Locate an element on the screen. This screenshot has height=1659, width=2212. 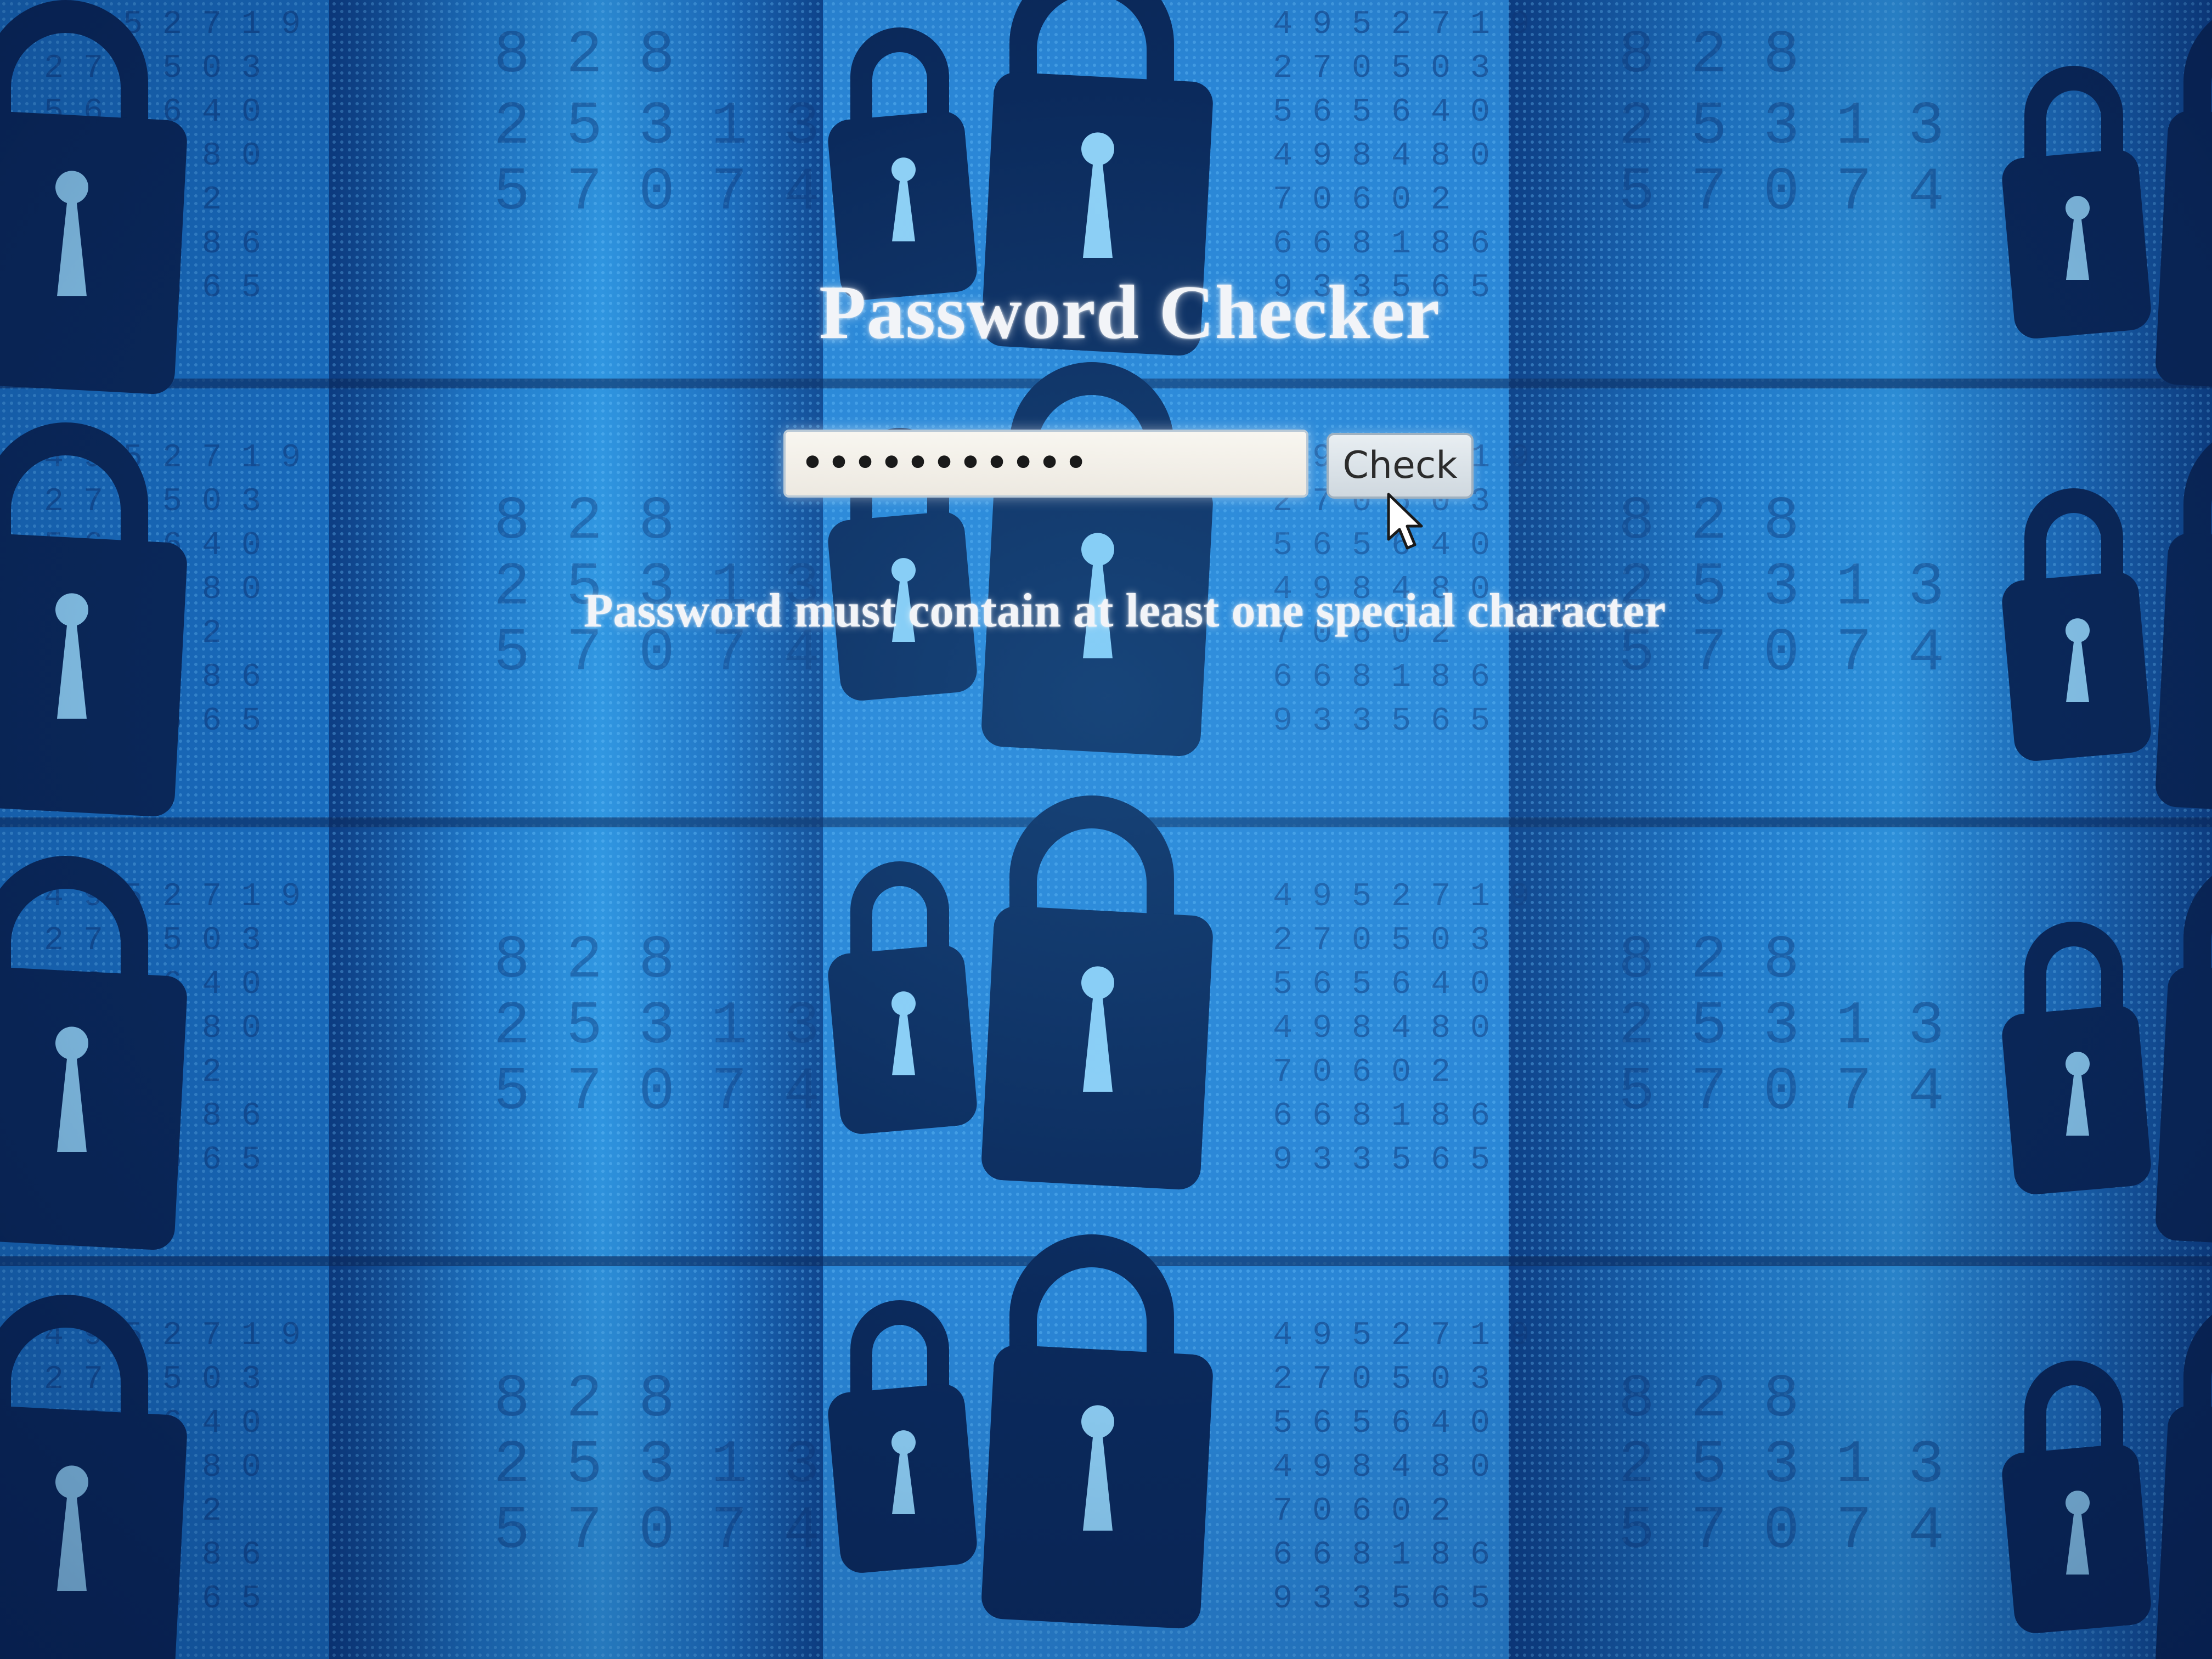
mouse-pointer-icon is located at coordinates (1405, 521).